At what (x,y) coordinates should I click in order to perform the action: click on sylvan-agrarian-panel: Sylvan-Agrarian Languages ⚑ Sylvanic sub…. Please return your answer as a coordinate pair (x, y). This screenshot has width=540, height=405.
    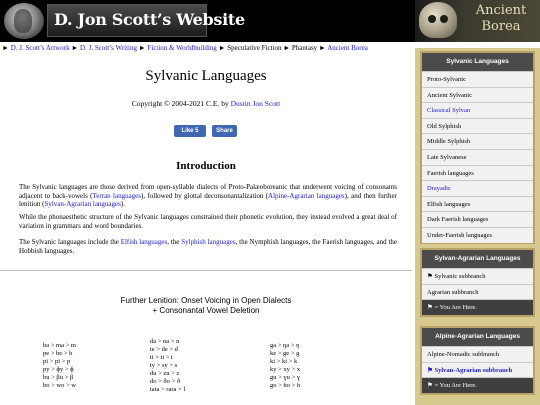
    Looking at the image, I should click on (477, 282).